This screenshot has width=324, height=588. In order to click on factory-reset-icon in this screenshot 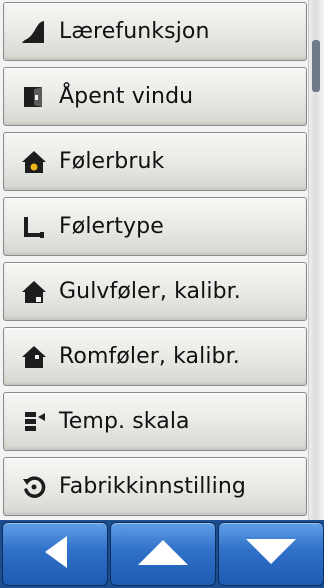, I will do `click(34, 487)`.